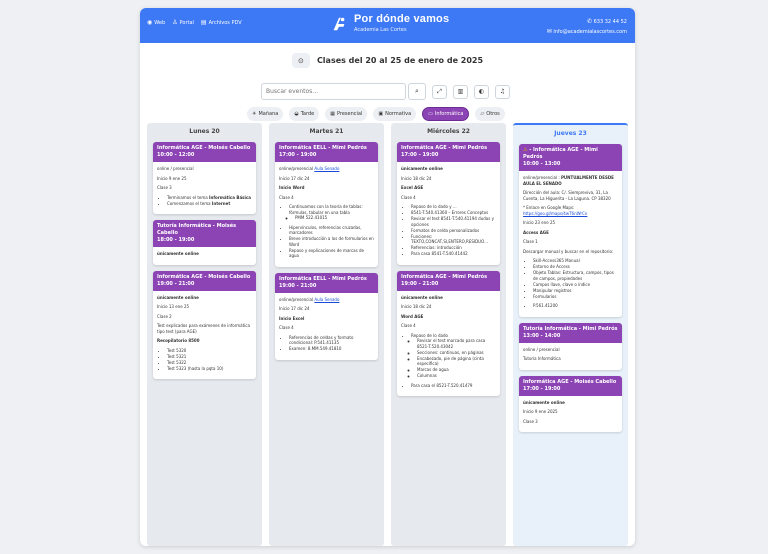  I want to click on list-item: Terminamos el tema Informática Básica, so click(209, 198).